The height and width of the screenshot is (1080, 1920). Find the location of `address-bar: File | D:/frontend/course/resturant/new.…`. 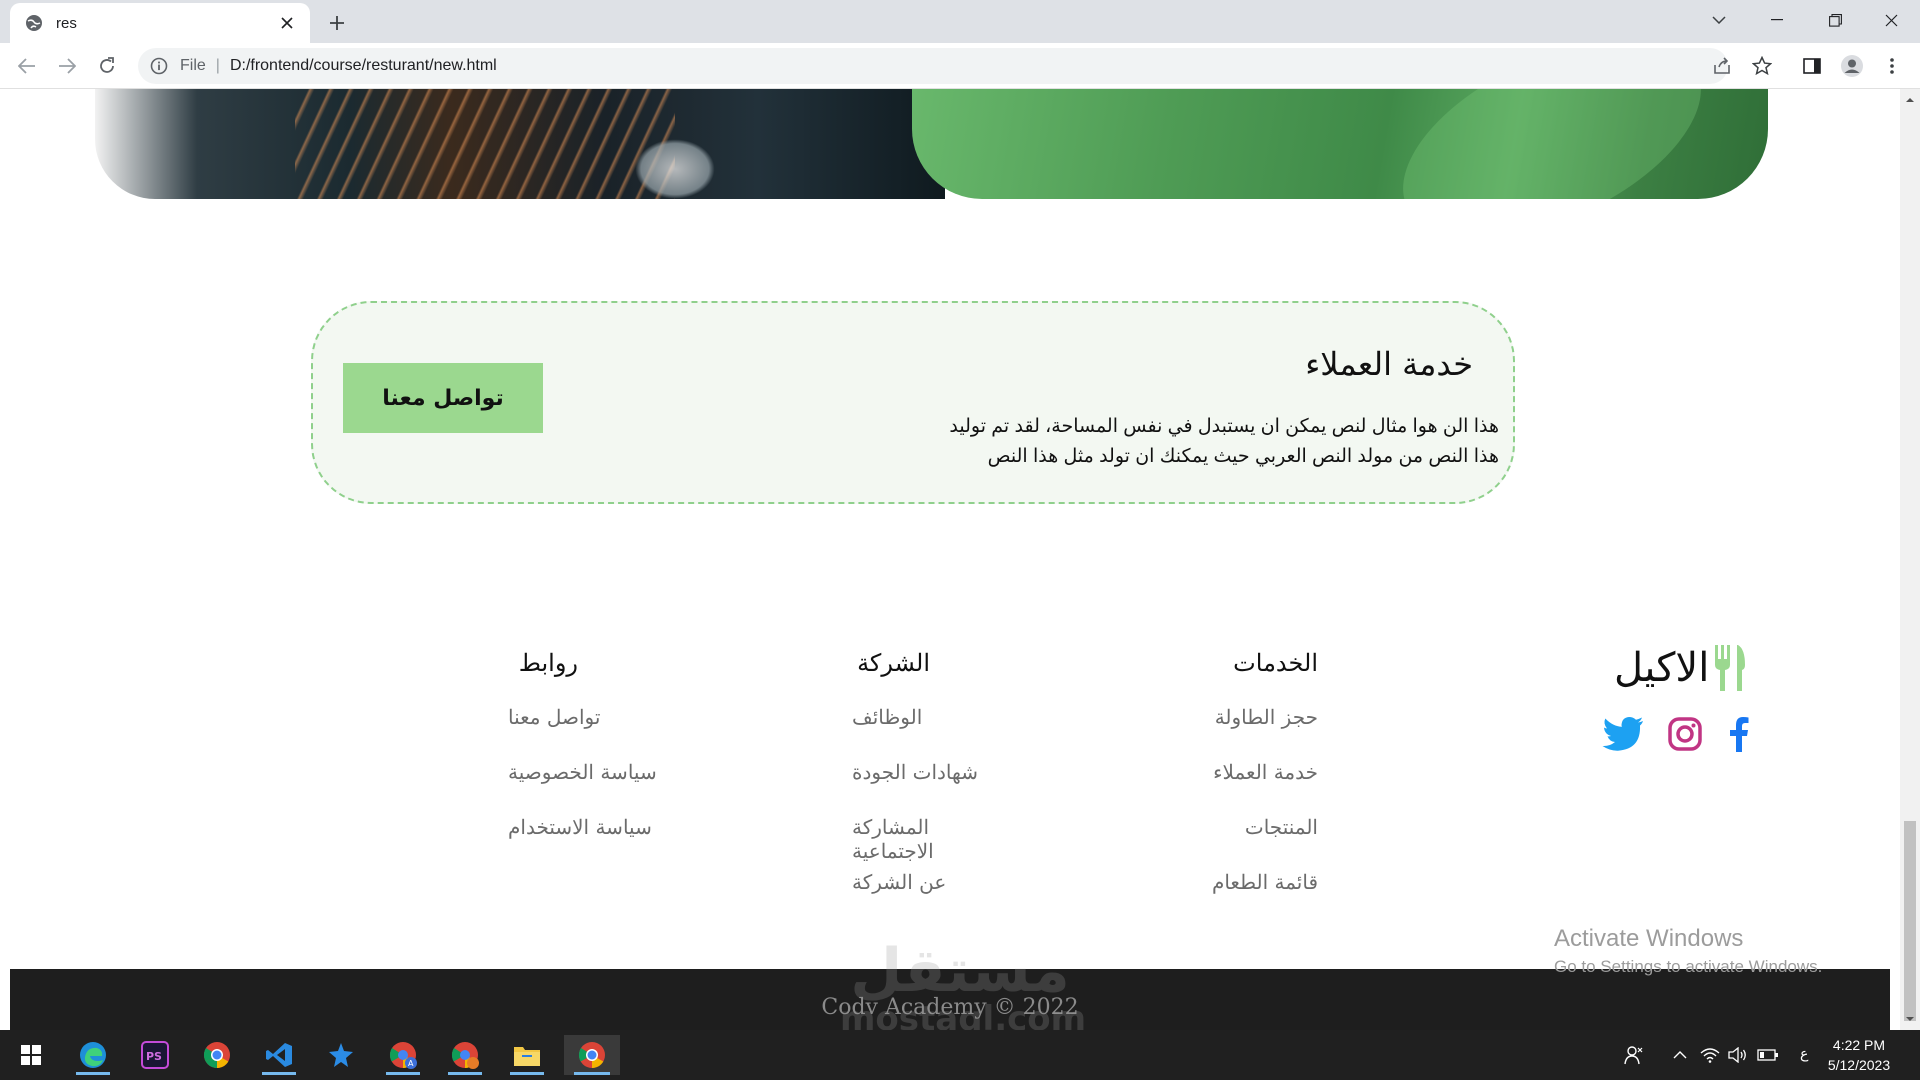

address-bar: File | D:/frontend/course/resturant/new.… is located at coordinates (933, 66).